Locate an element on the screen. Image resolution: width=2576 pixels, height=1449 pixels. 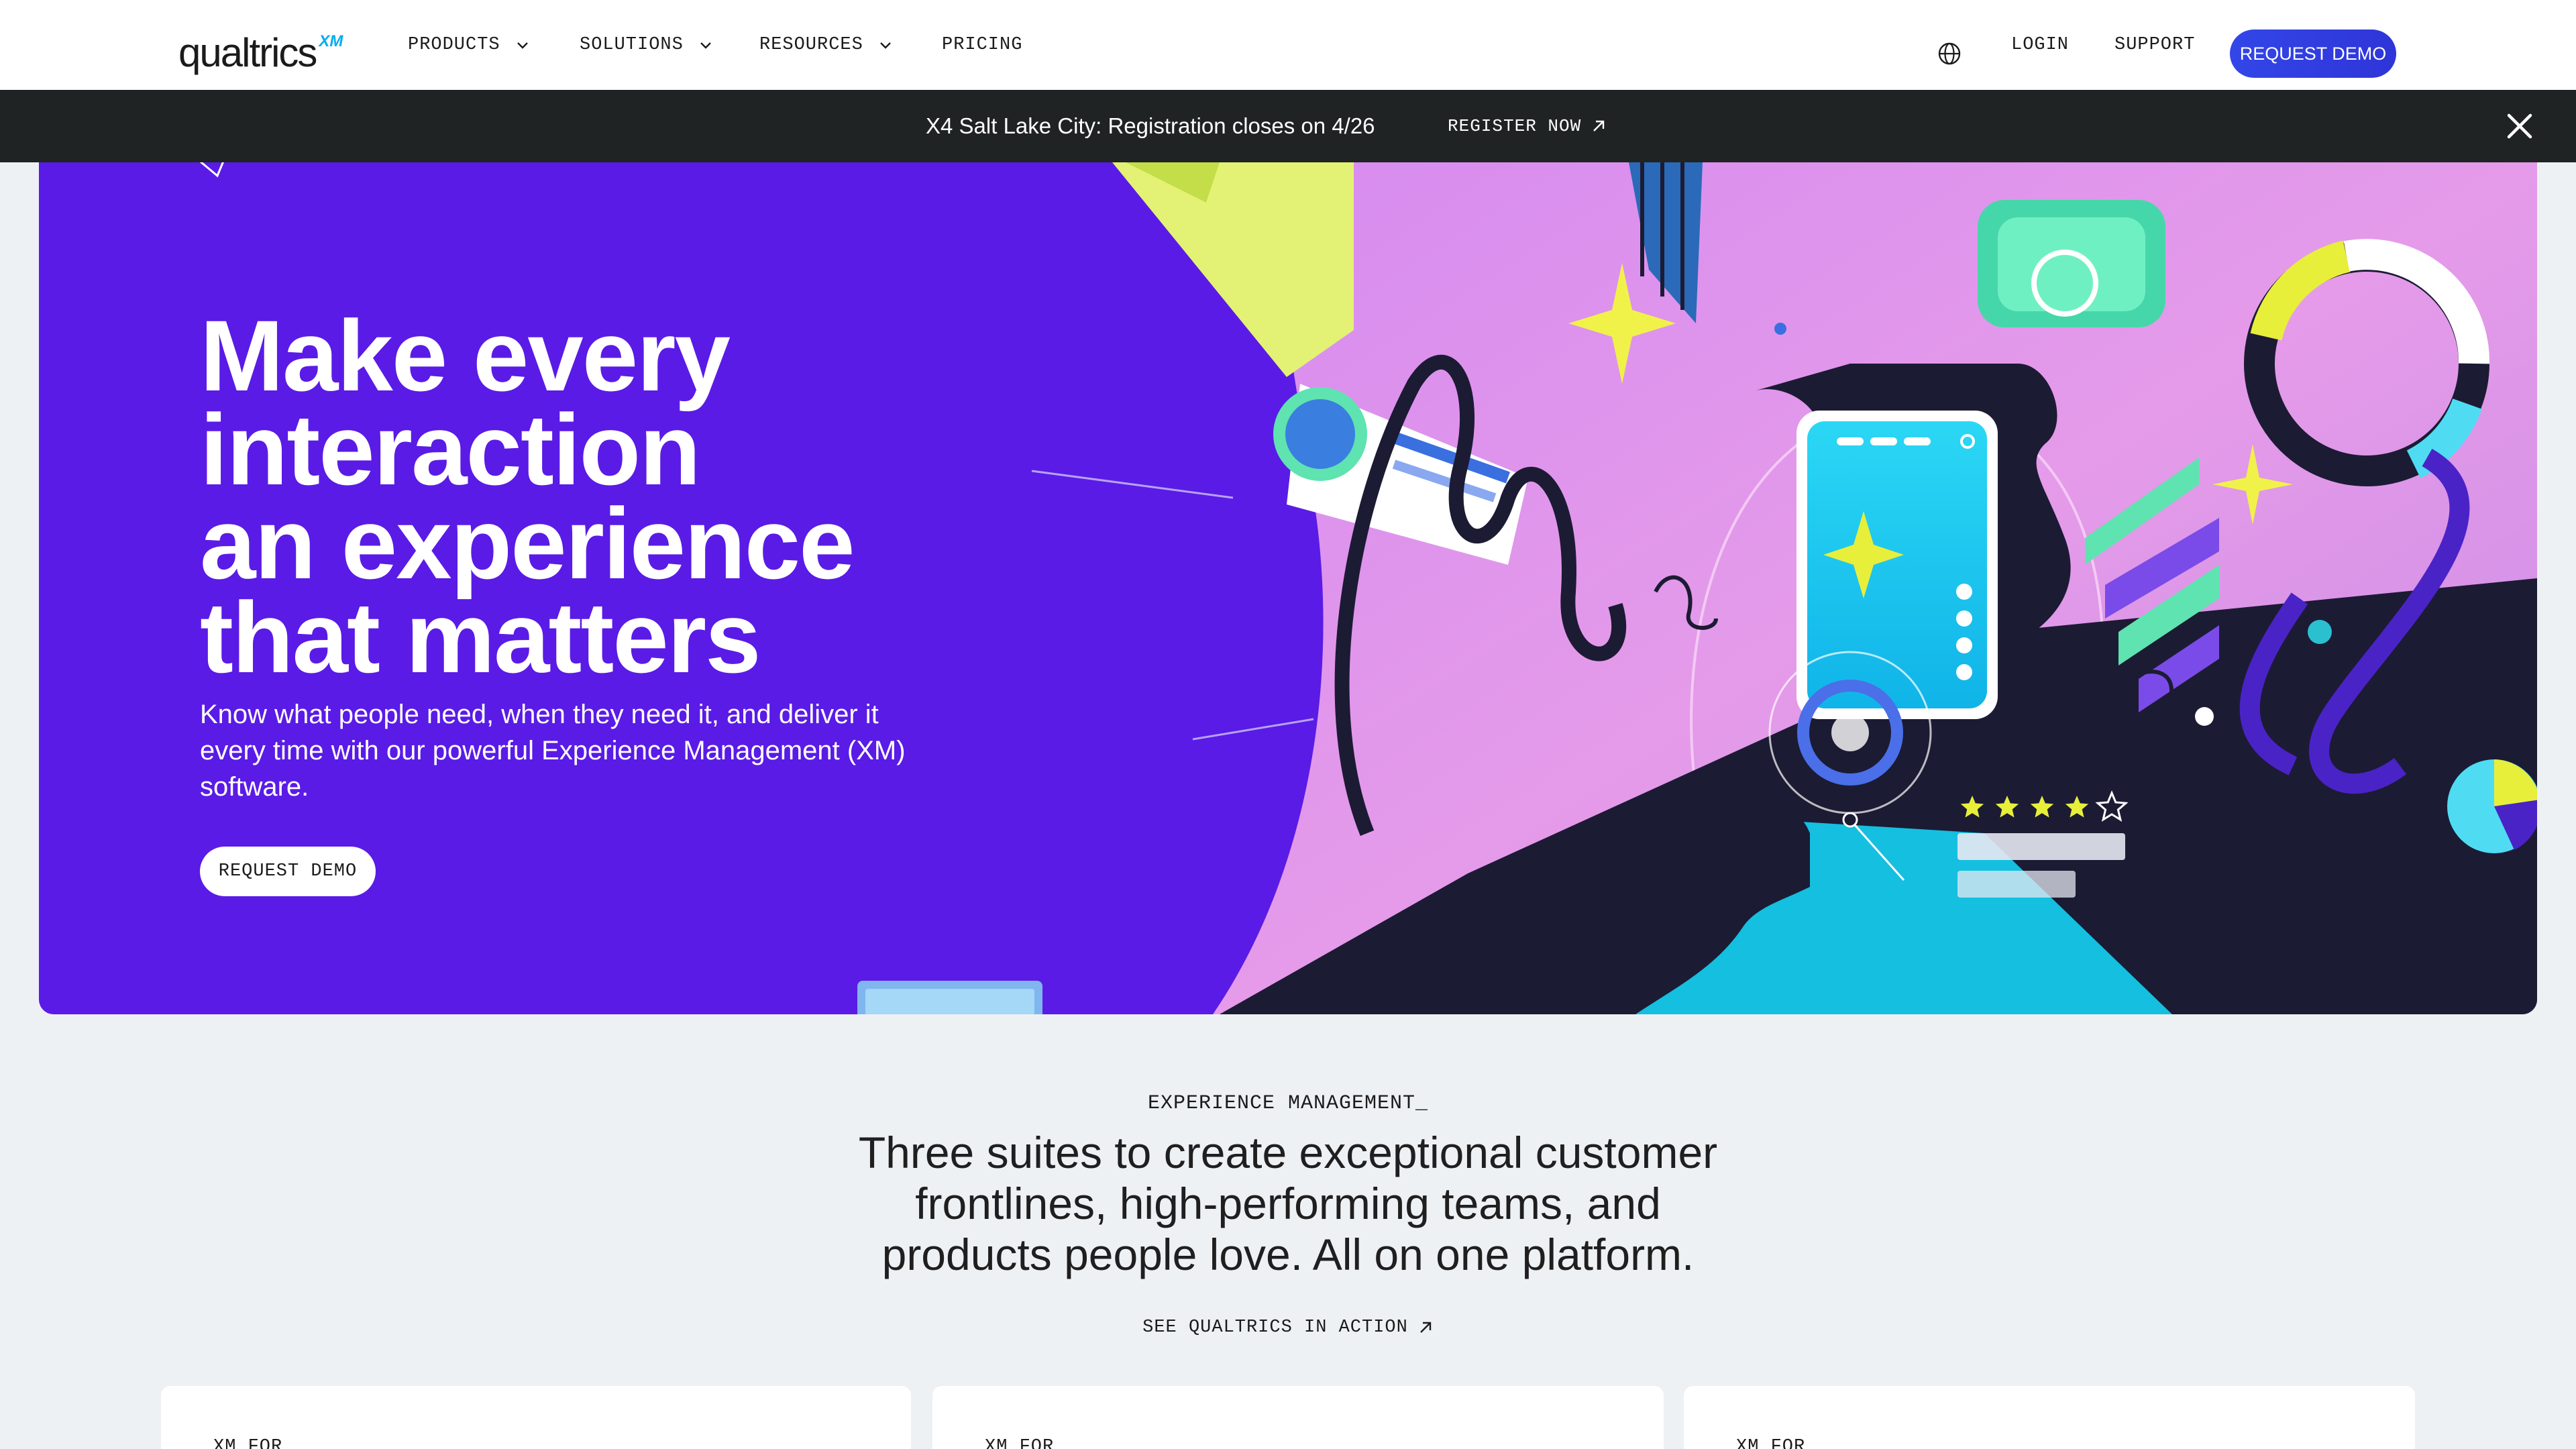
logo-wordmark: qualtrics is located at coordinates (247, 52).